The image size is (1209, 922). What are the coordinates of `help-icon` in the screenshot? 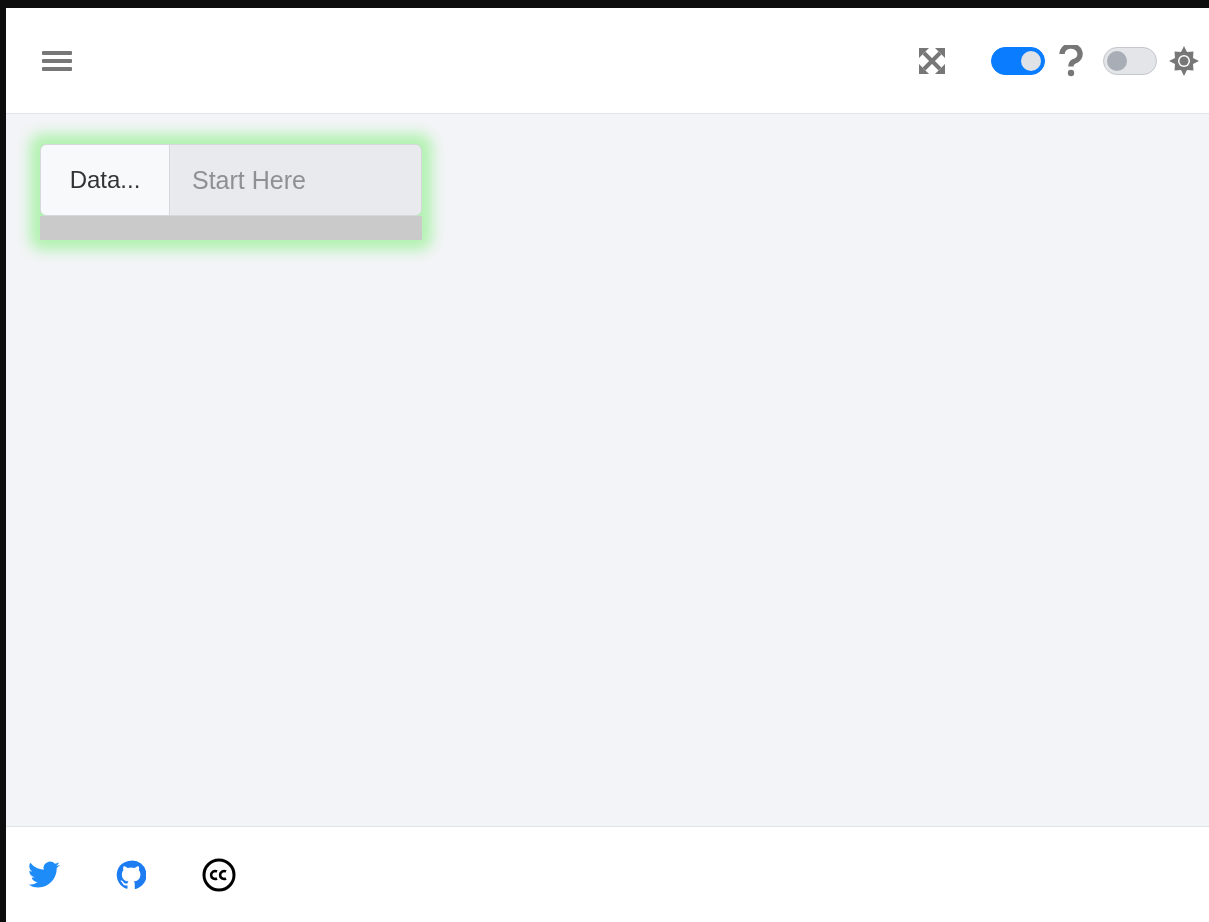 It's located at (1071, 60).